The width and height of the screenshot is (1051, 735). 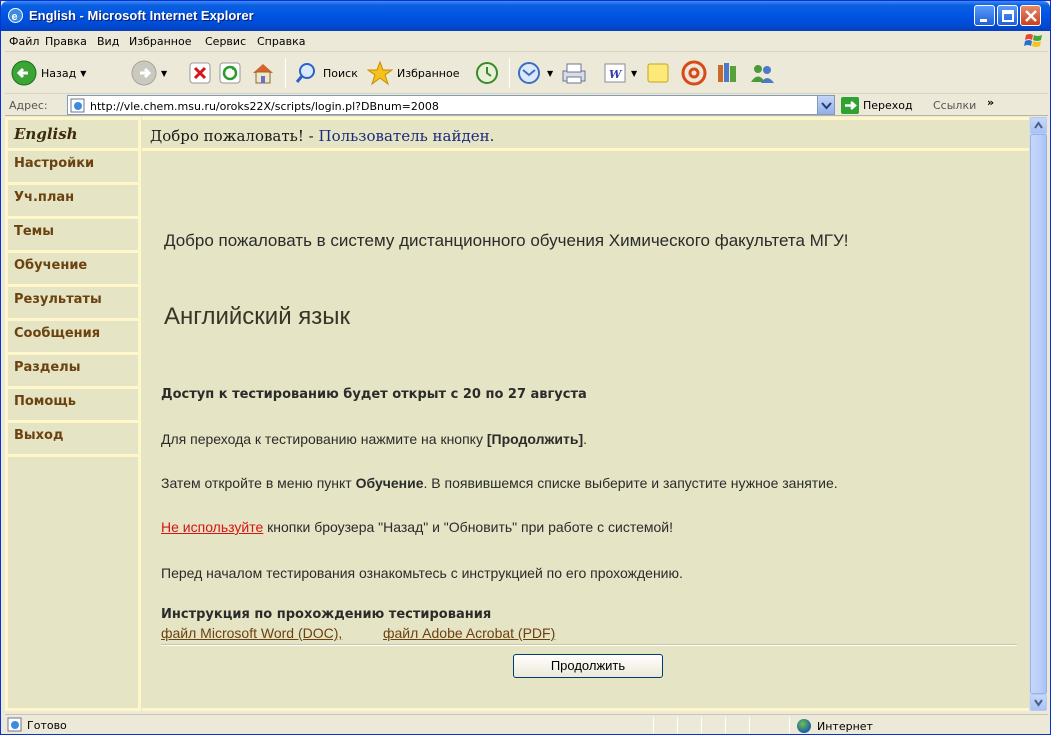 What do you see at coordinates (38, 435) in the screenshot?
I see `nav-item-label: Выход` at bounding box center [38, 435].